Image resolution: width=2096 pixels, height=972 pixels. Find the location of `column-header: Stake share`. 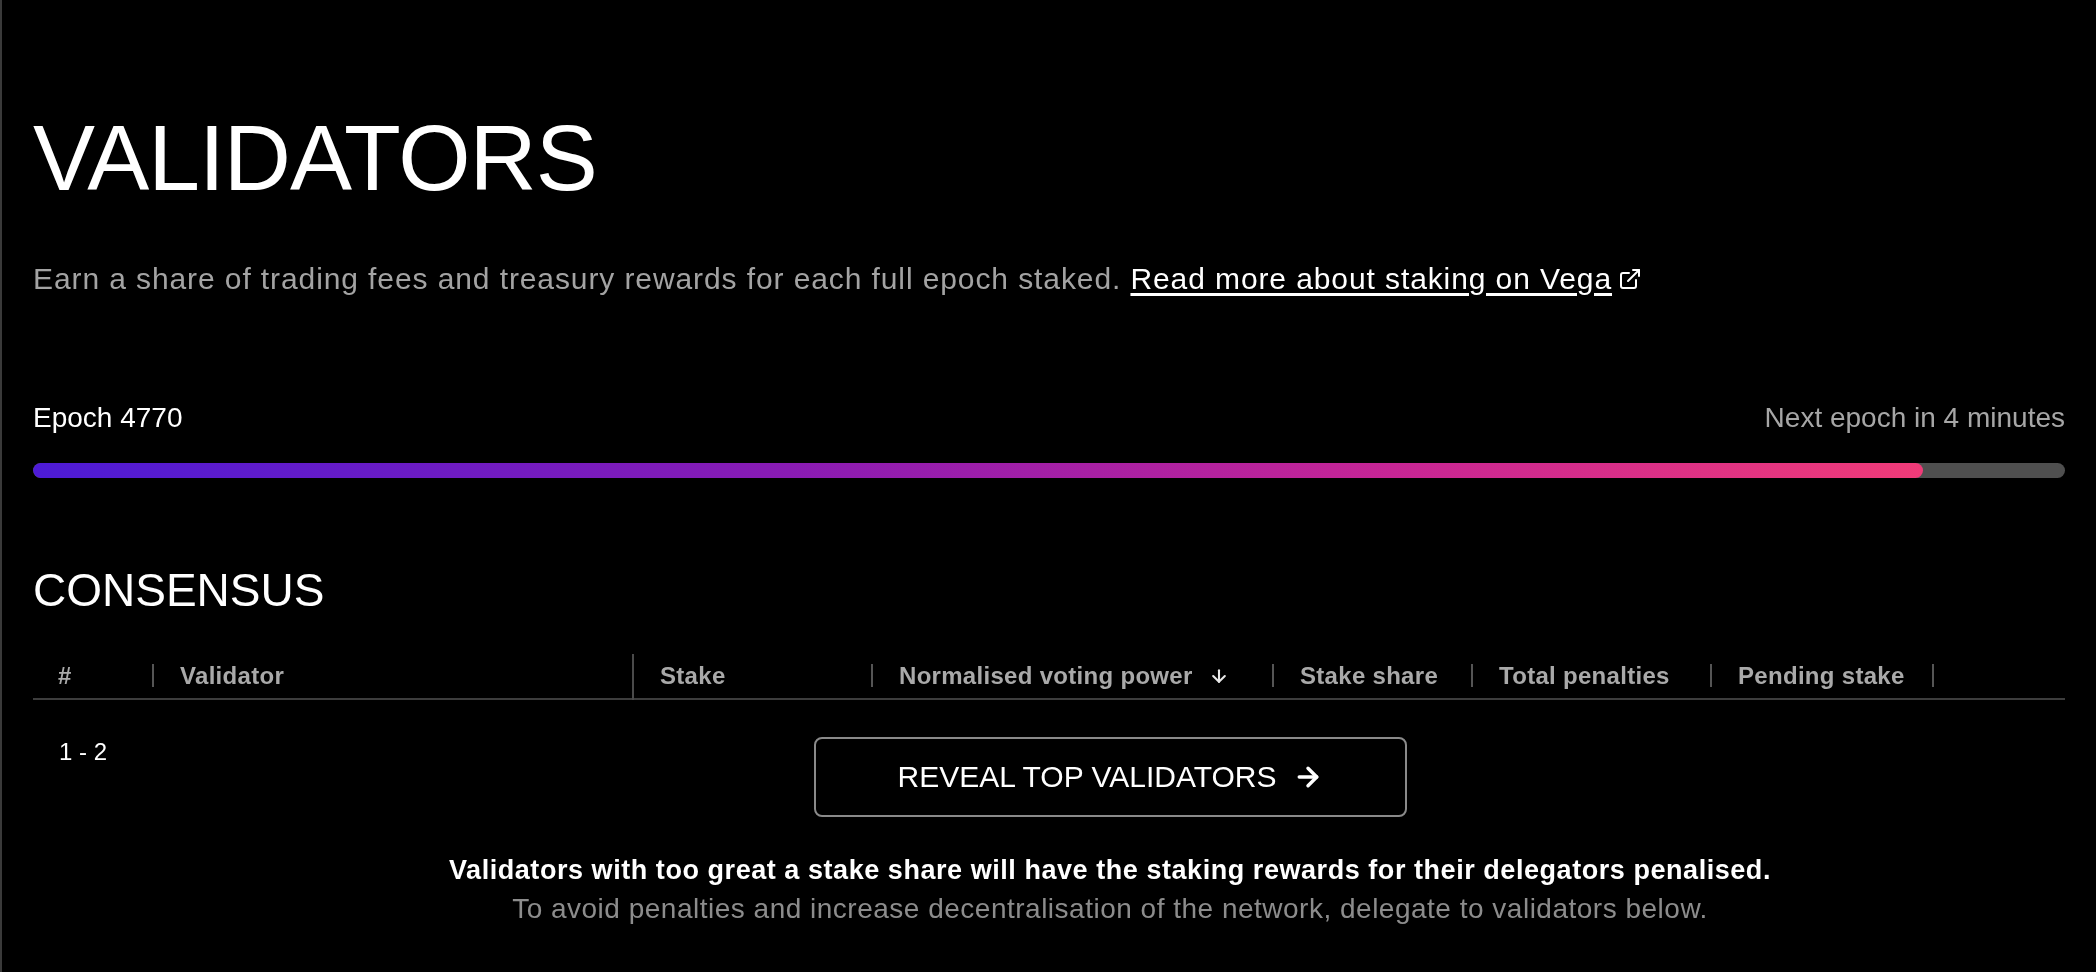

column-header: Stake share is located at coordinates (1374, 676).